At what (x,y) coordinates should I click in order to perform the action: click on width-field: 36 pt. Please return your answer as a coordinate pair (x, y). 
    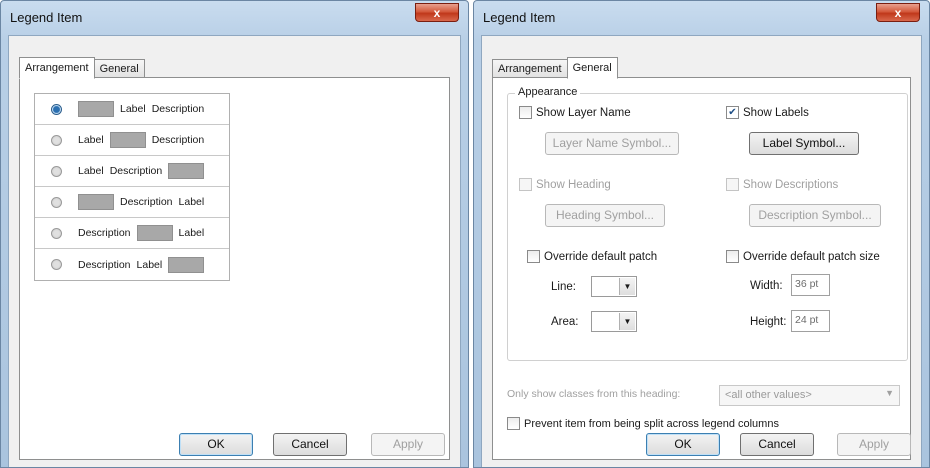
    Looking at the image, I should click on (810, 285).